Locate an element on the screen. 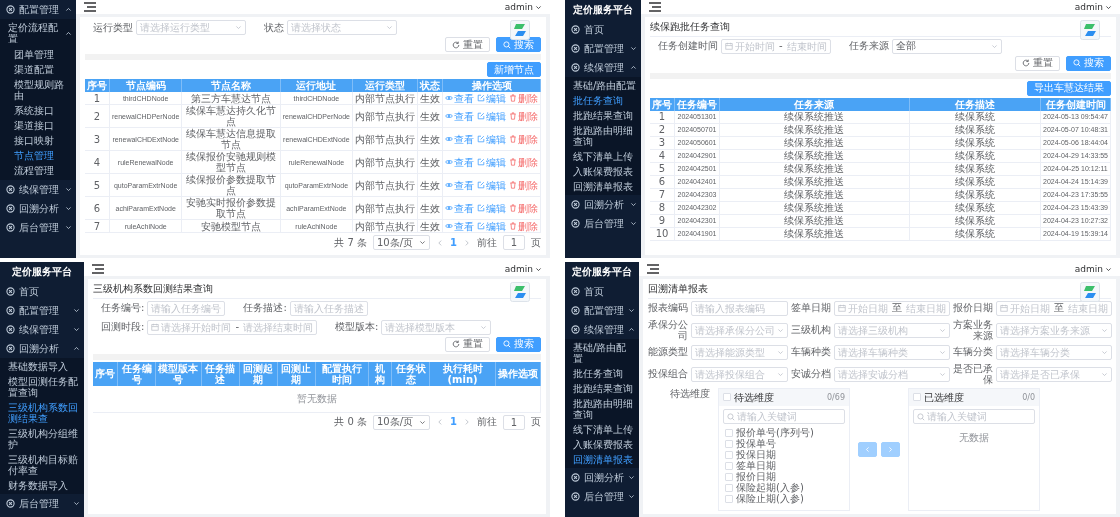 The width and height of the screenshot is (1120, 517). select-field: 全部 is located at coordinates (946, 46).